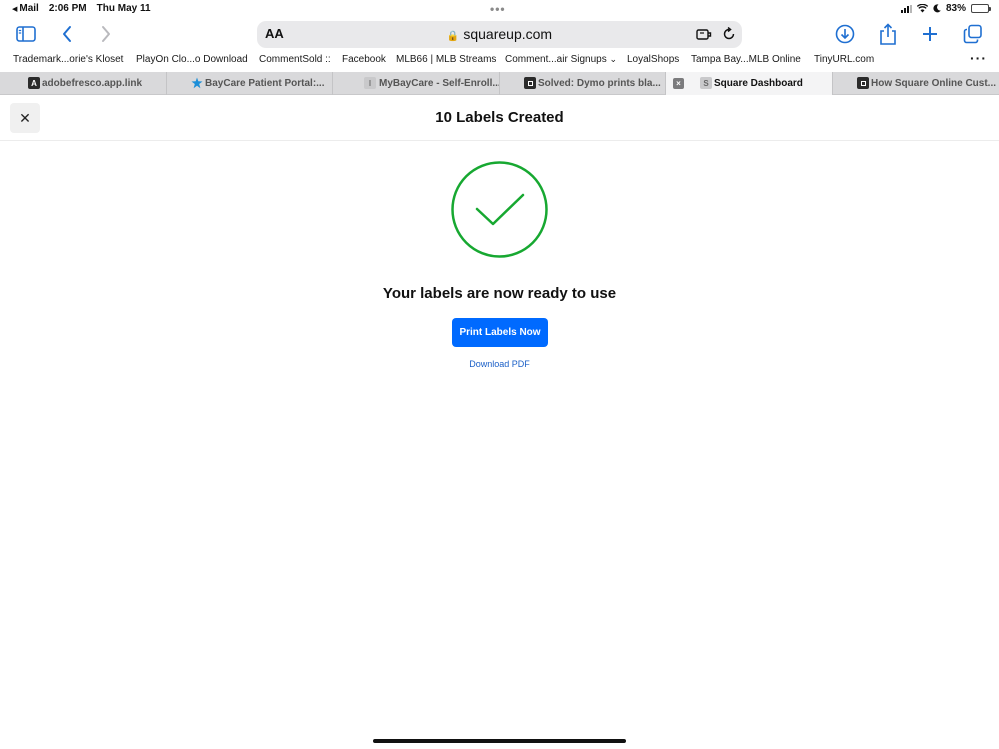 Image resolution: width=999 pixels, height=749 pixels. Describe the element at coordinates (92, 83) in the screenshot. I see `tab-title: adobefresco.app.link` at that location.